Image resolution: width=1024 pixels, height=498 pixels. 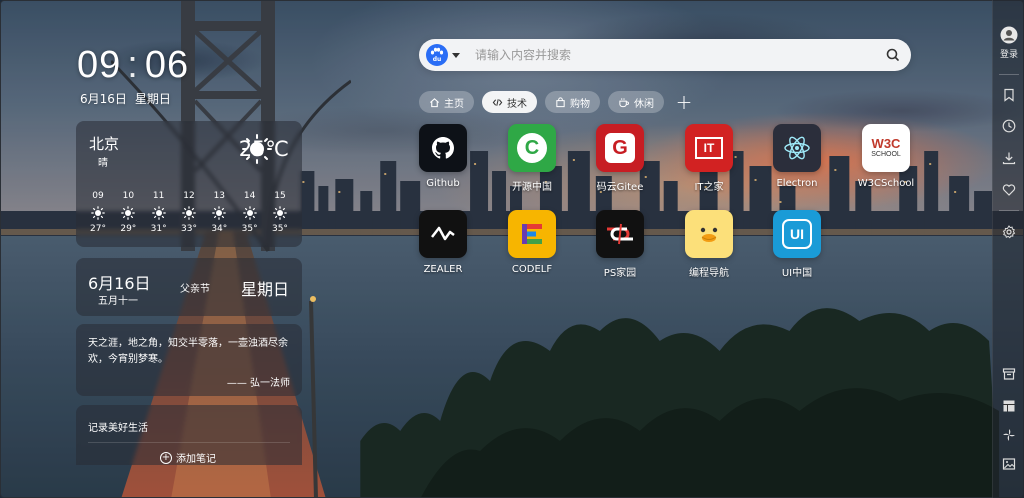 I want to click on clock-hours: 09, so click(x=99, y=65).